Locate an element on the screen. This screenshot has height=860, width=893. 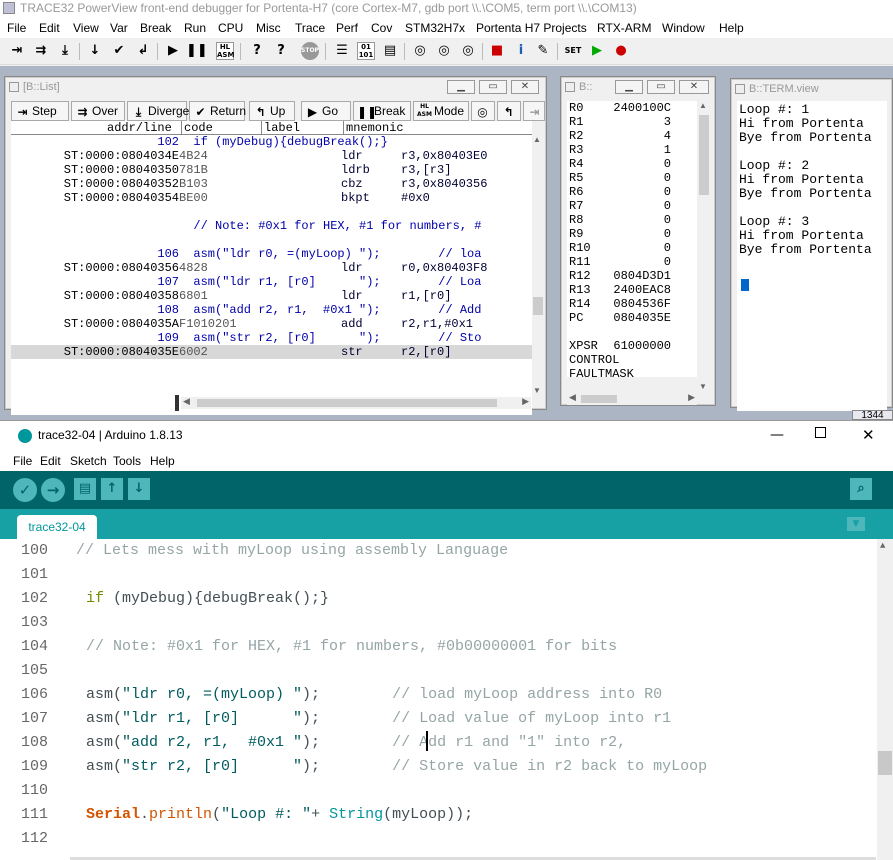
register-row: R7 0 is located at coordinates (633, 206).